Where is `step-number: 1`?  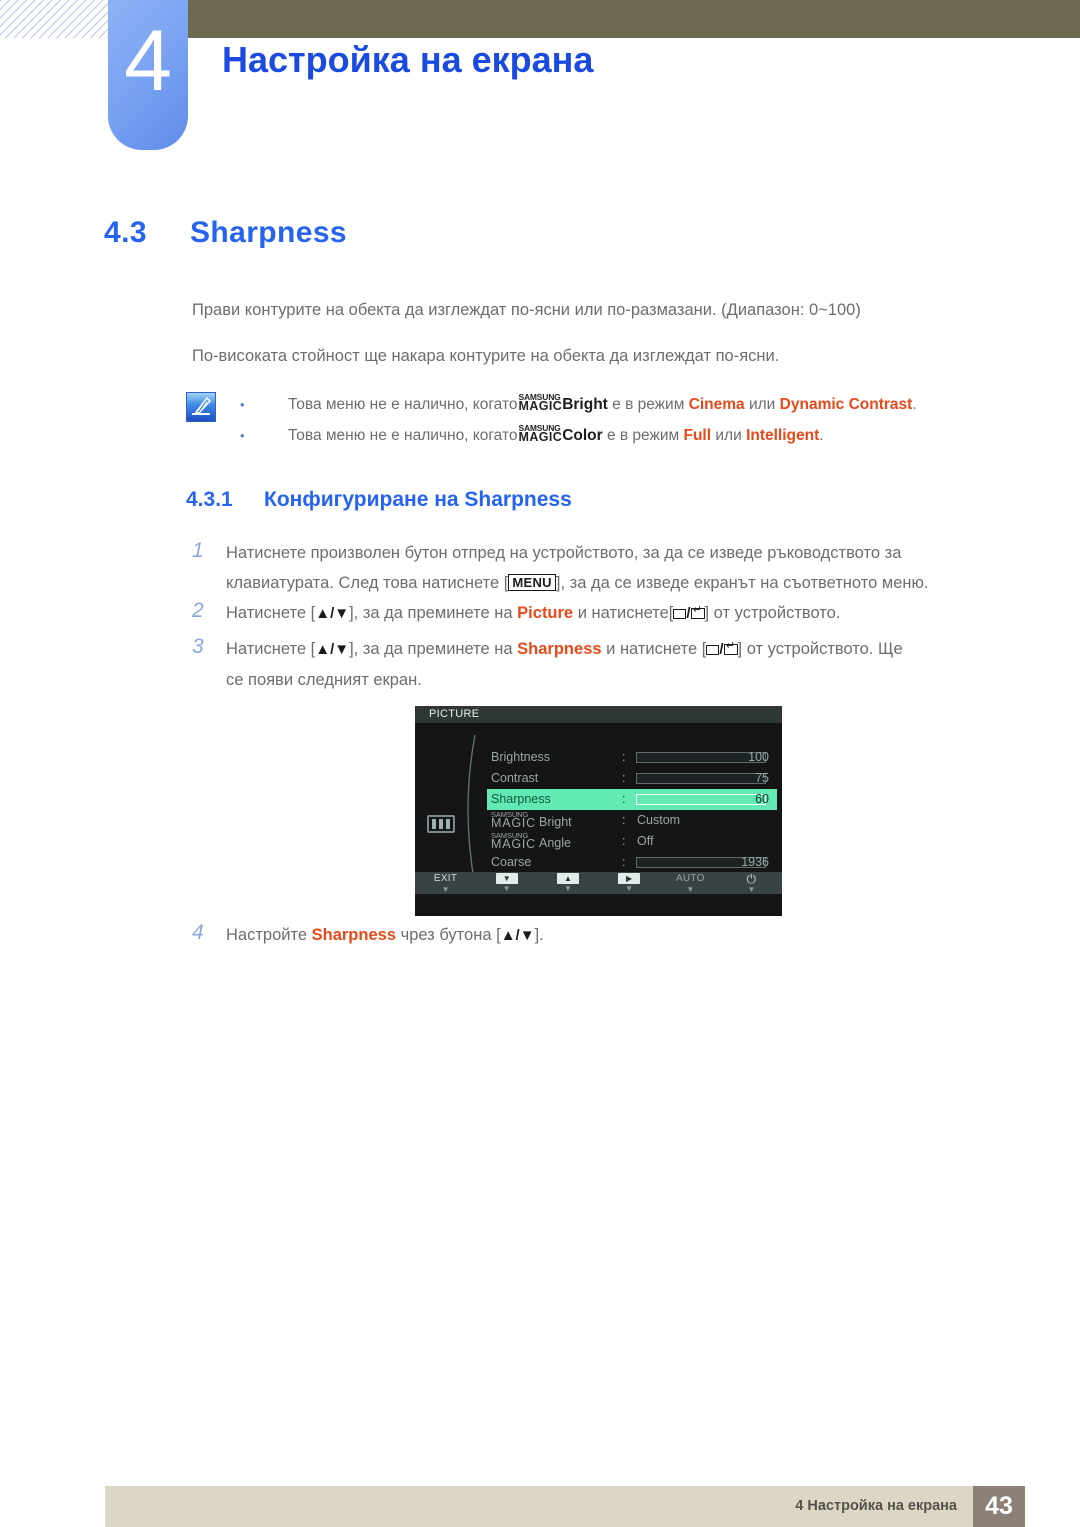 step-number: 1 is located at coordinates (198, 550).